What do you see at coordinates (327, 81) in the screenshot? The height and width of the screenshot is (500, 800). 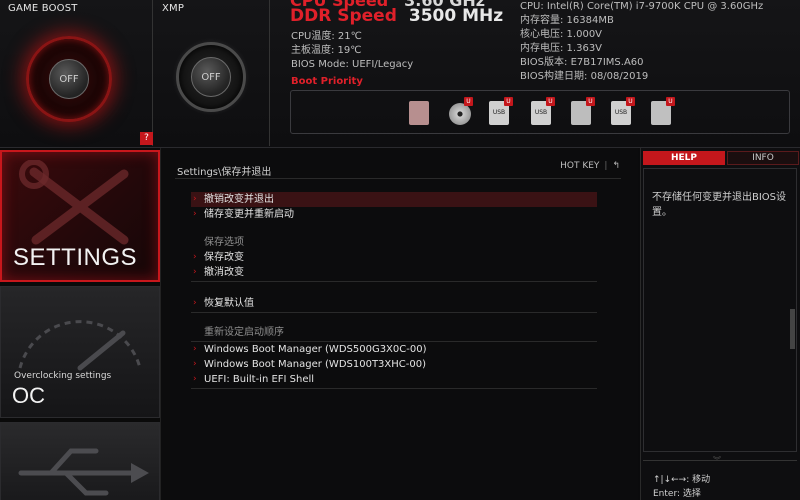 I see `boot-priority-label: Boot Priority` at bounding box center [327, 81].